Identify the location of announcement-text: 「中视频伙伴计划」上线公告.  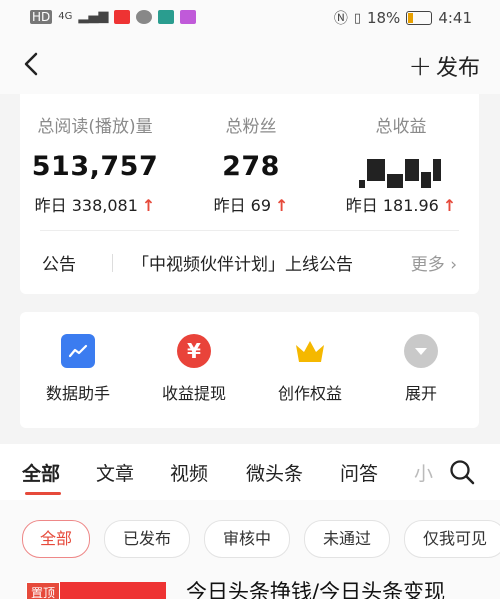
(242, 262).